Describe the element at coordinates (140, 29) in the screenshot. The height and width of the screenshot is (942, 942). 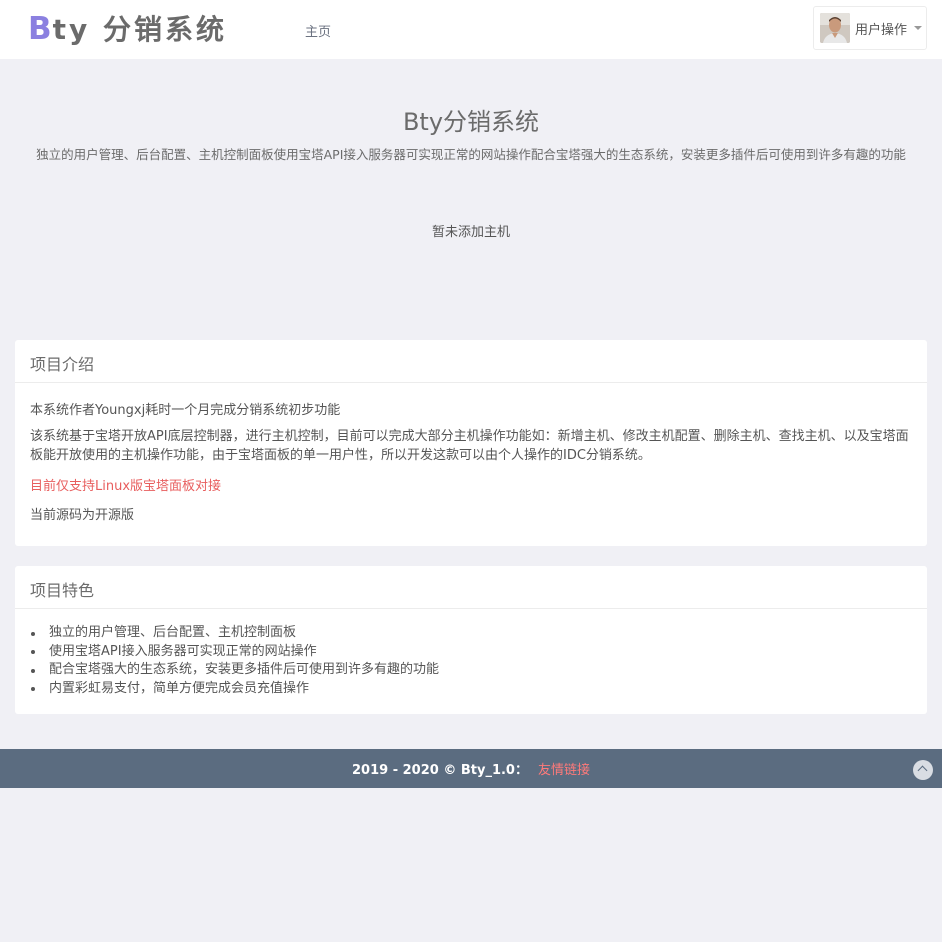
I see `logo-text: ty 分销系统` at that location.